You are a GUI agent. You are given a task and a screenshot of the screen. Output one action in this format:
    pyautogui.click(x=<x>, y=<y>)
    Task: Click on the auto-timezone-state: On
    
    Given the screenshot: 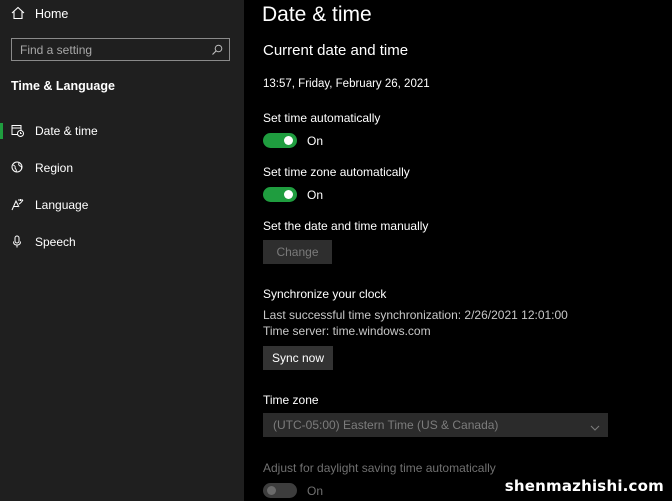 What is the action you would take?
    pyautogui.click(x=315, y=195)
    